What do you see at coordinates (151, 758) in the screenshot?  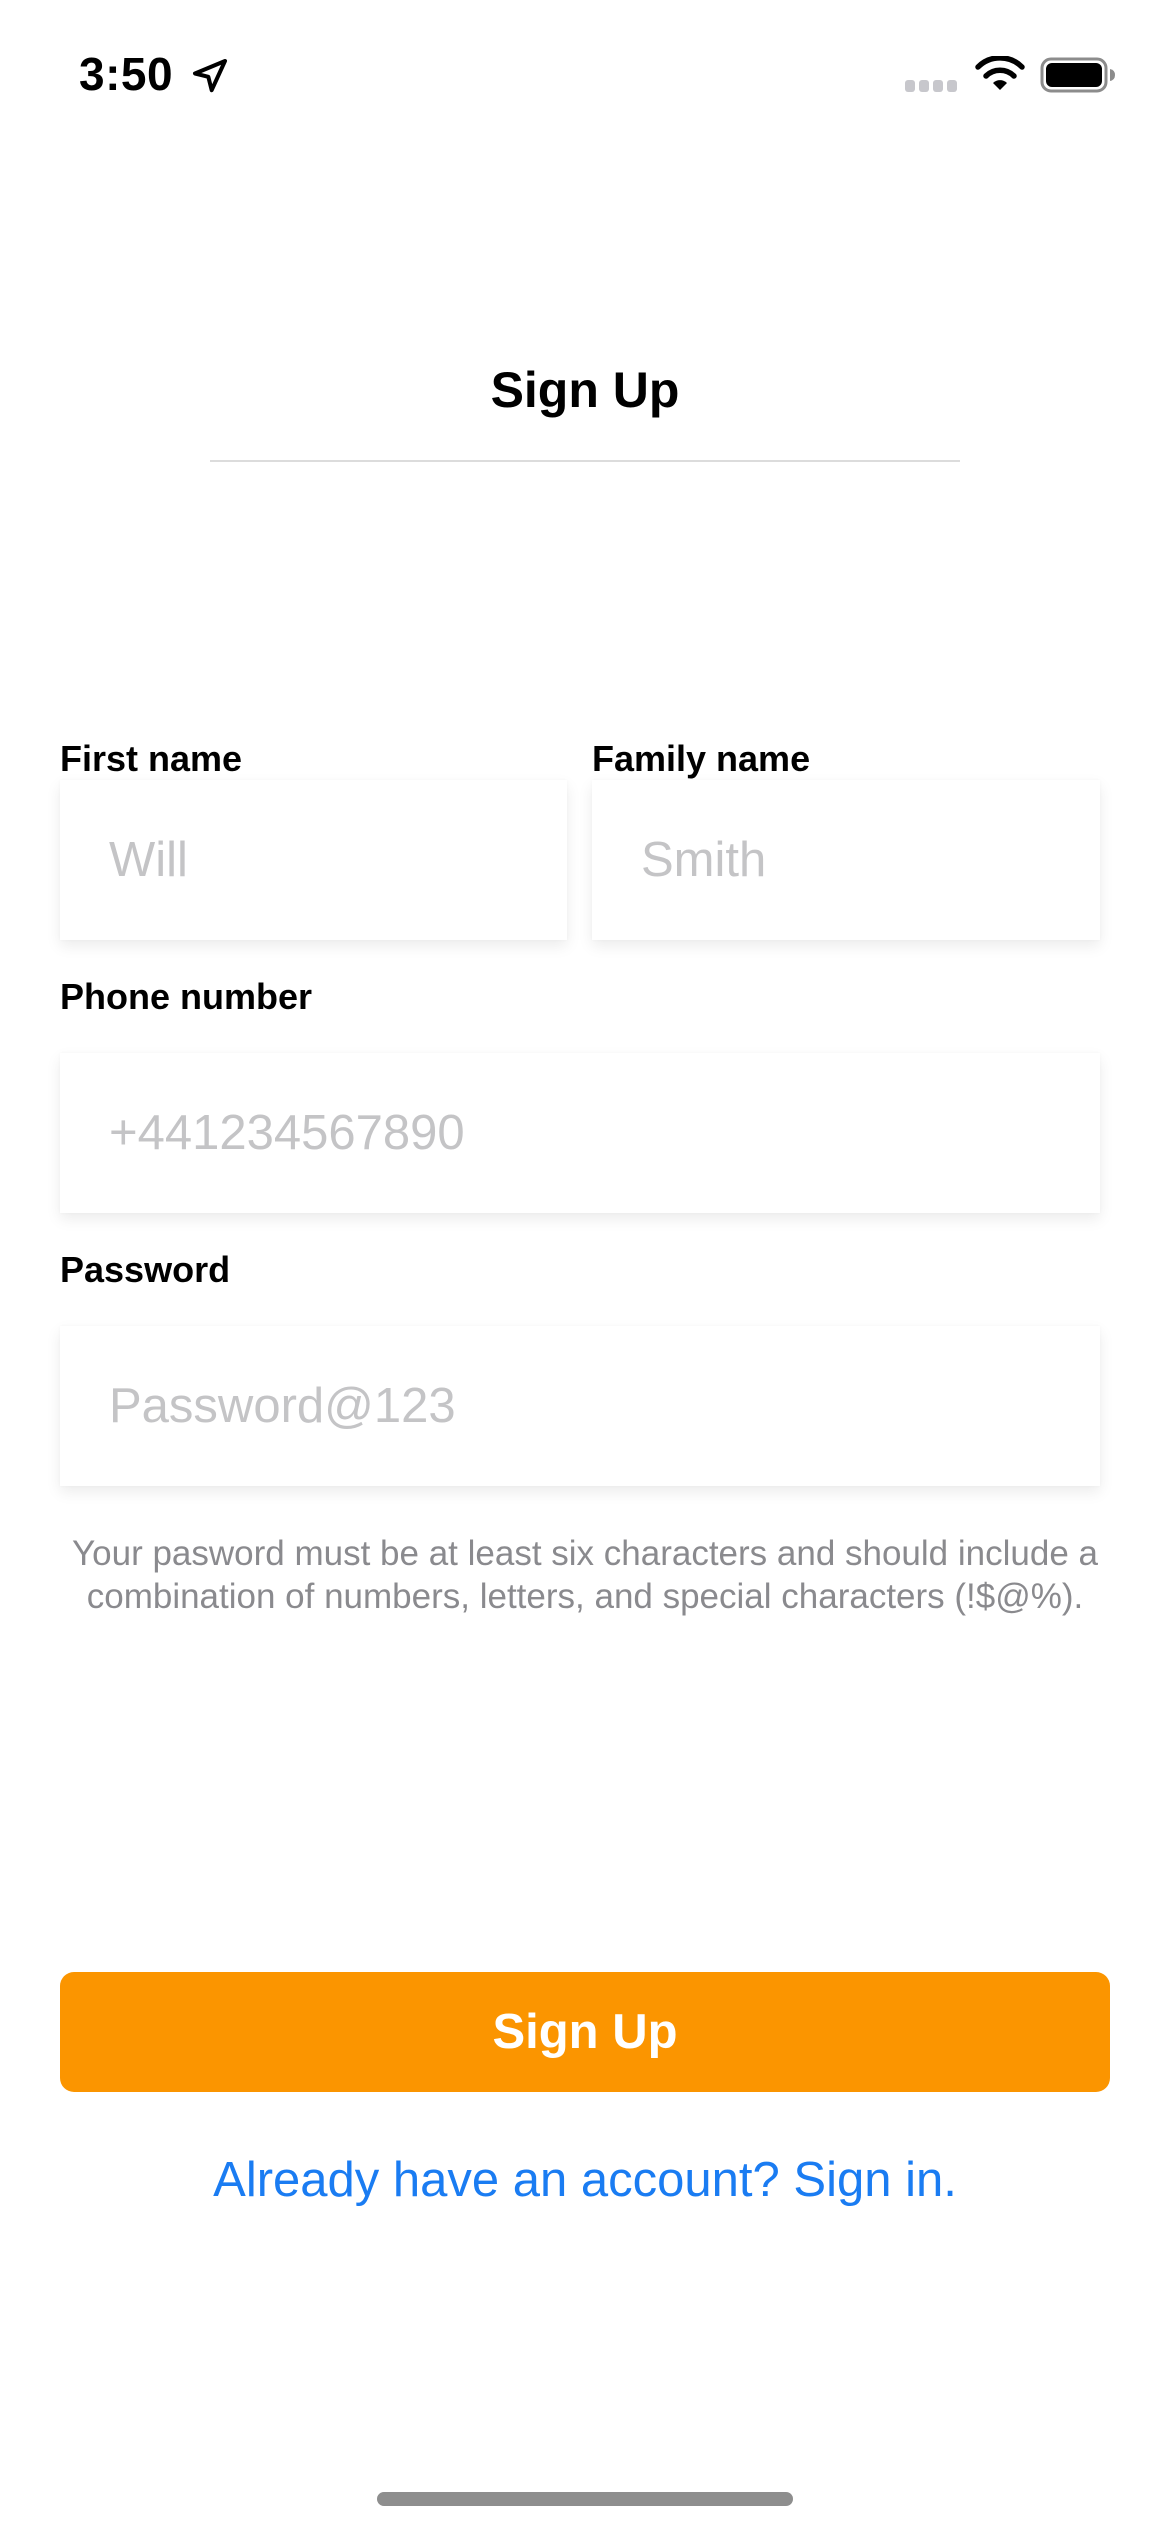 I see `first-name-label: First name` at bounding box center [151, 758].